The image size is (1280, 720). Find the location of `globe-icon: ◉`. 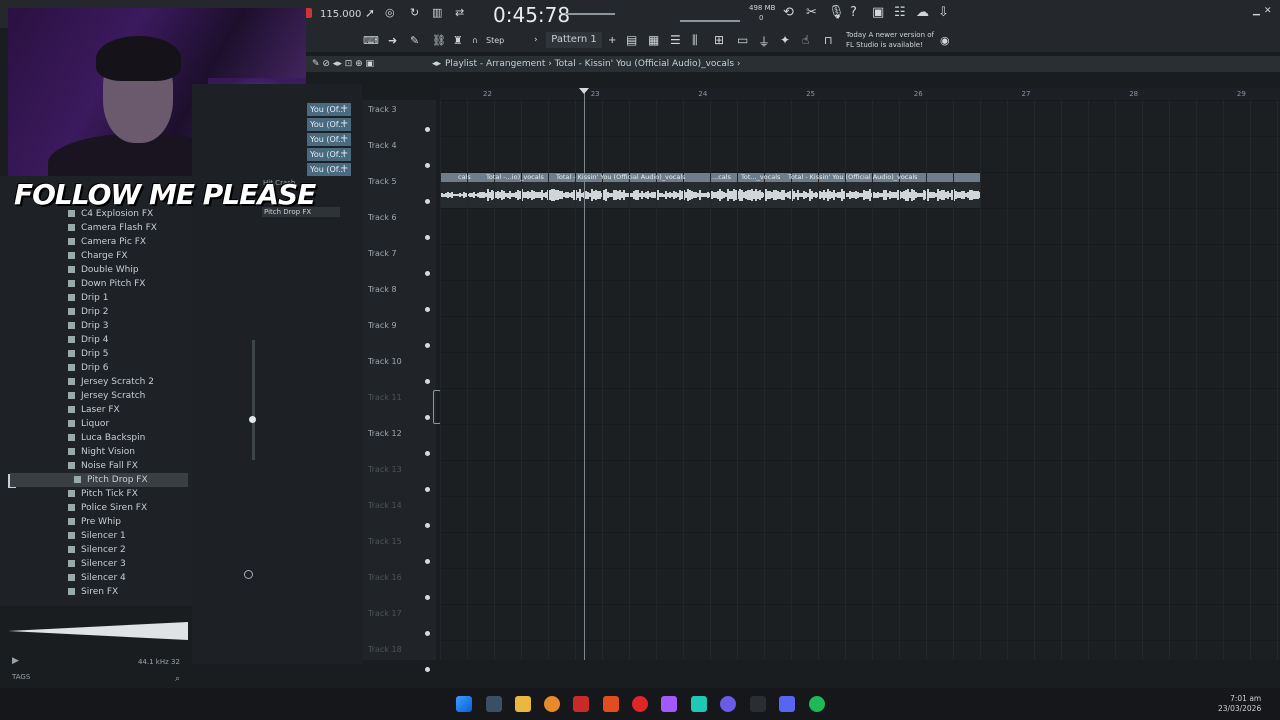

globe-icon: ◉ is located at coordinates (945, 40).